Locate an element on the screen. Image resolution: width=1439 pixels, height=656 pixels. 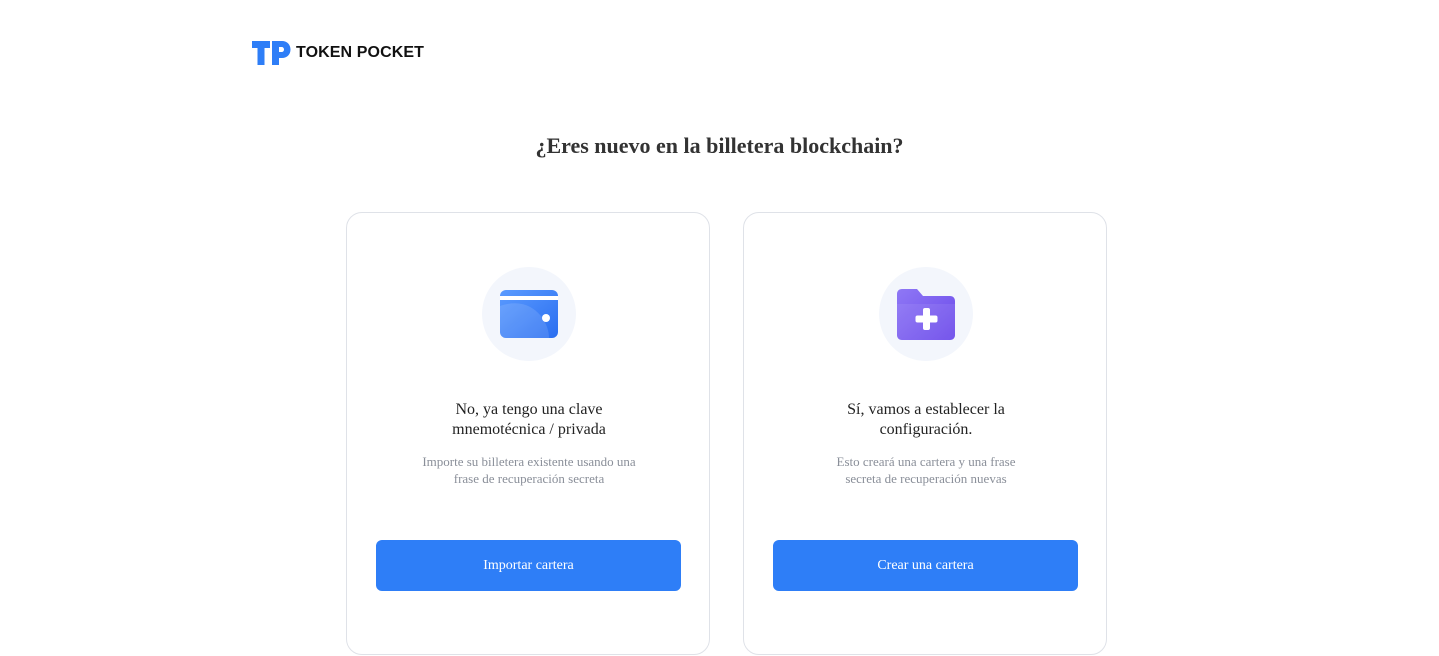
wallet-icon is located at coordinates (529, 314).